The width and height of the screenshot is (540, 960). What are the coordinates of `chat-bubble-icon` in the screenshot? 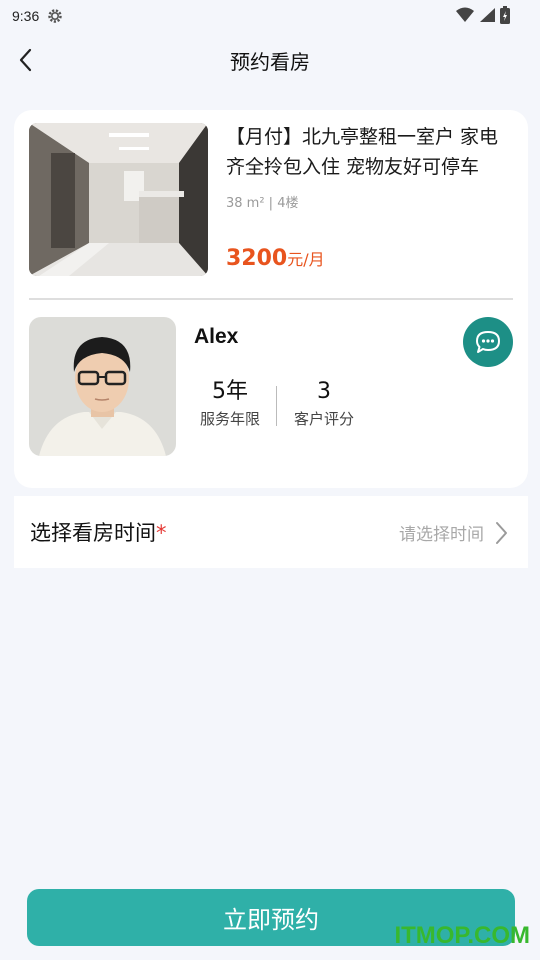 It's located at (488, 342).